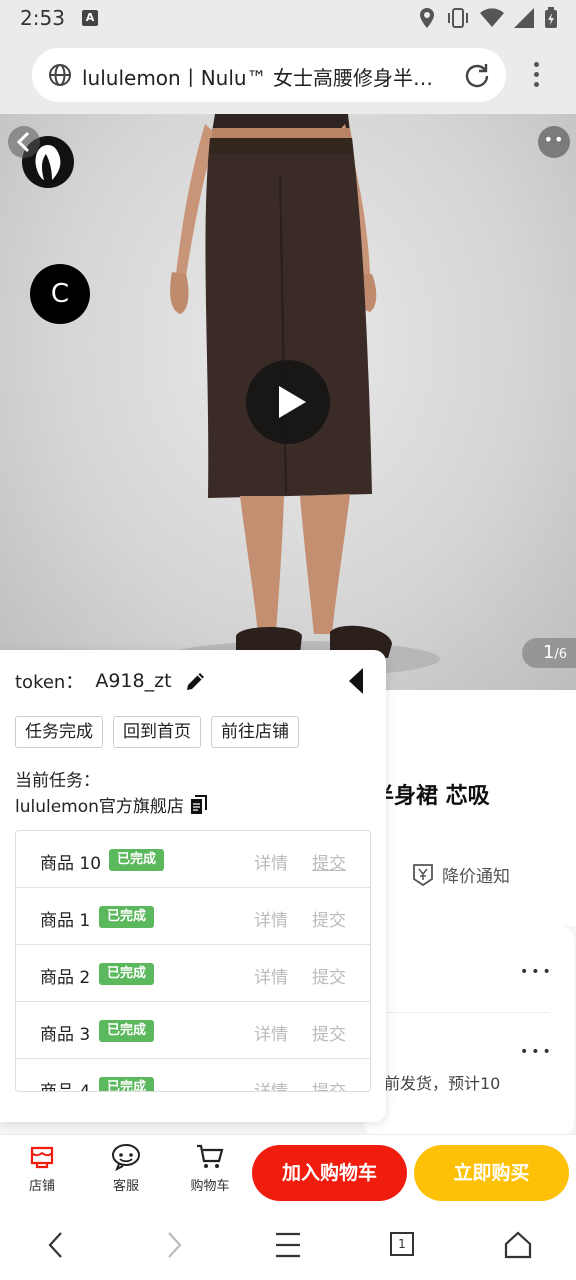 This screenshot has width=576, height=1280. What do you see at coordinates (57, 781) in the screenshot?
I see `current-task-label: 当前任务：` at bounding box center [57, 781].